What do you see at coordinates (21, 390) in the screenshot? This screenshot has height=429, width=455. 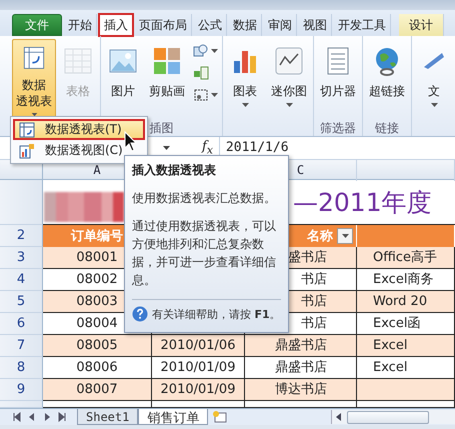 I see `row-header: 9` at bounding box center [21, 390].